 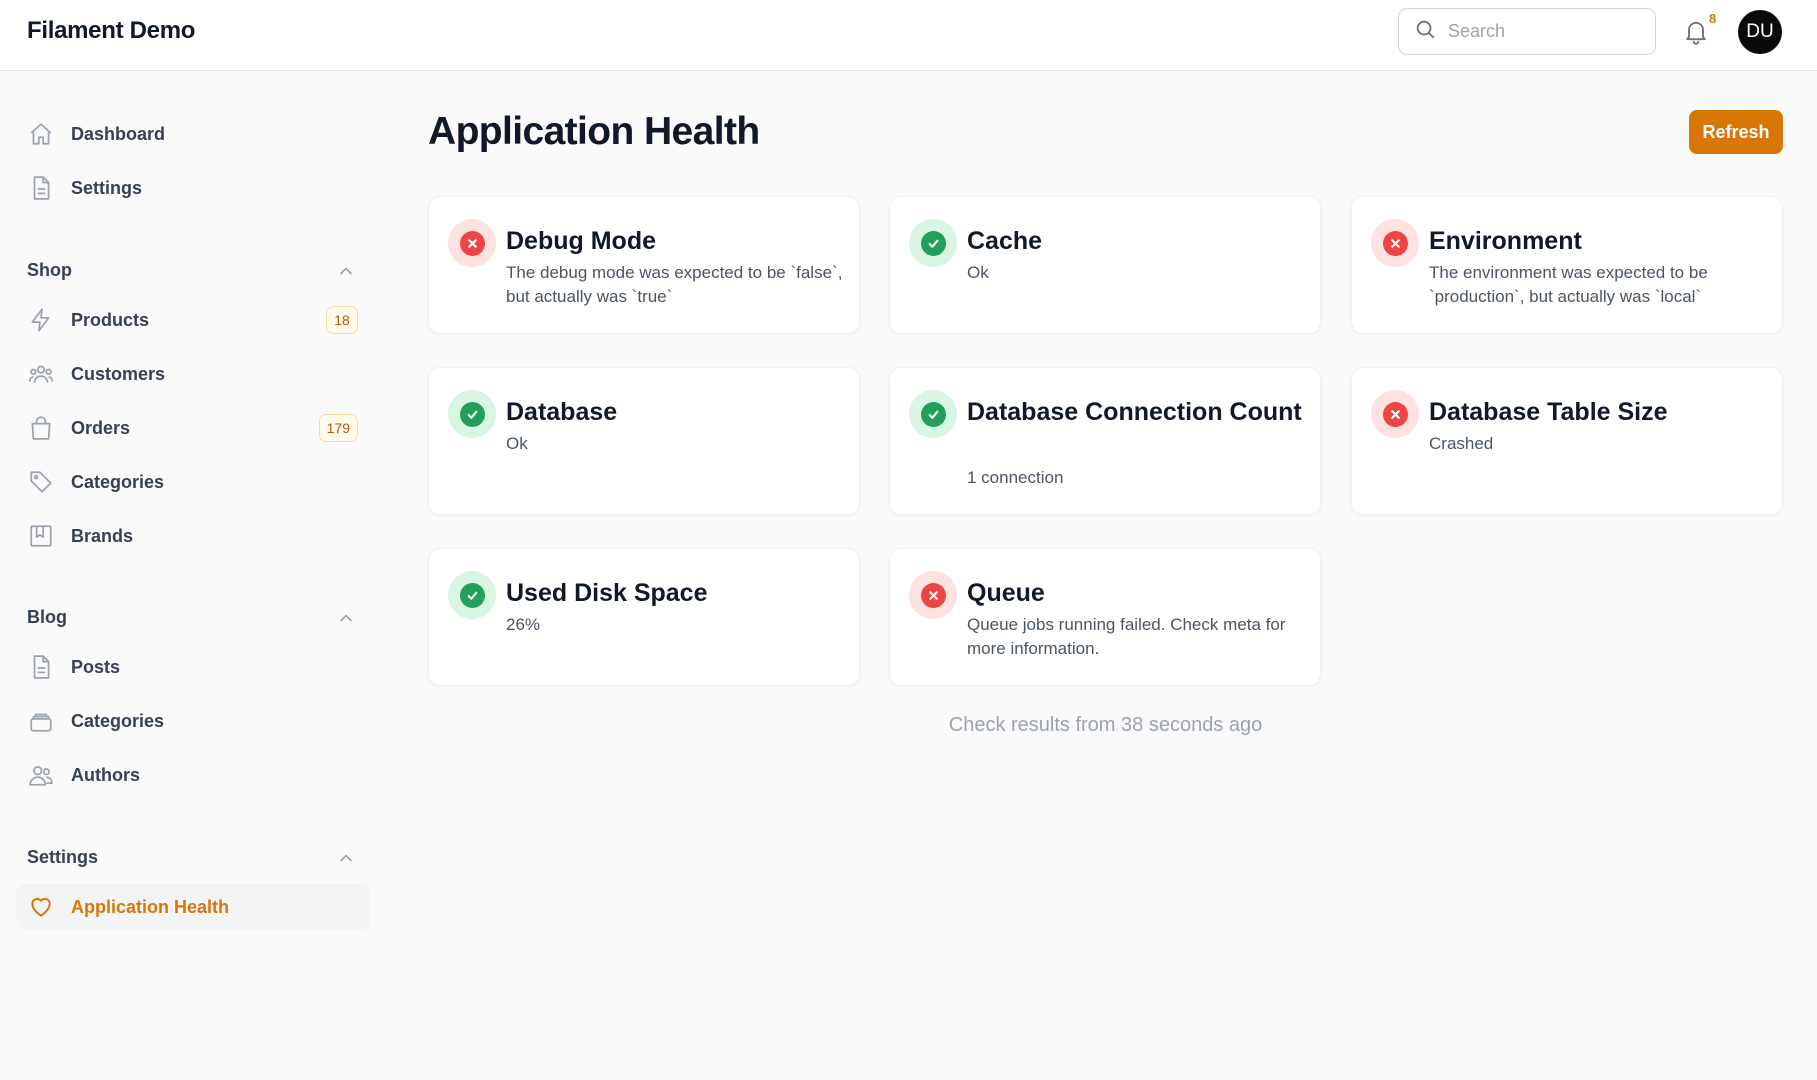 I want to click on count-badge: 179, so click(x=338, y=428).